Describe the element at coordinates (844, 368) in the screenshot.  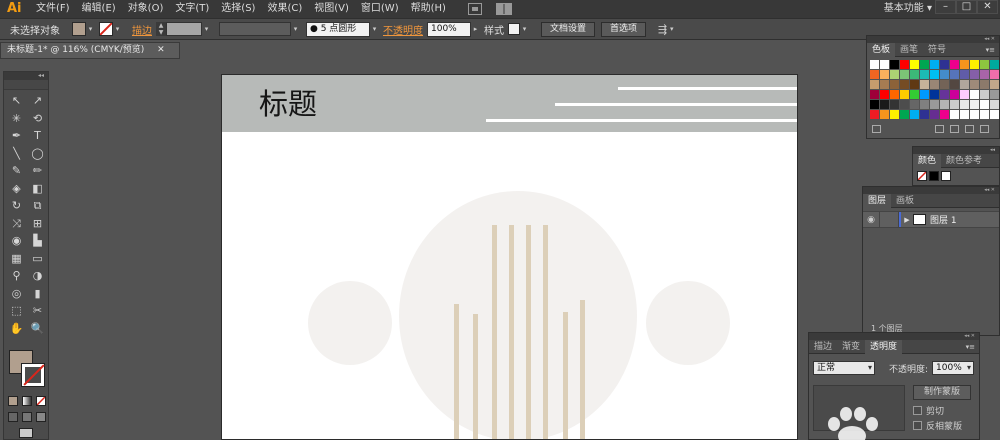
I see `blend-mode-select: 正常` at that location.